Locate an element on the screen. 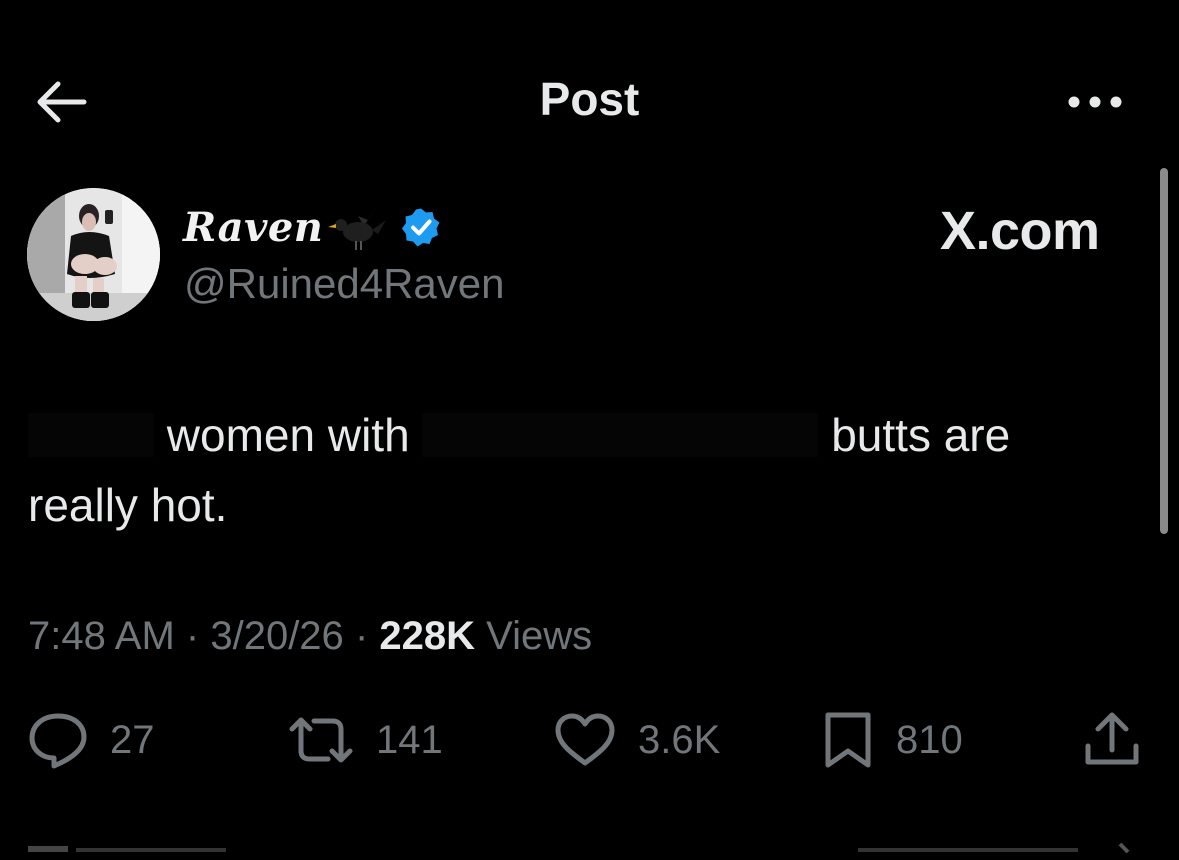 The image size is (1179, 860). arrow-left-icon is located at coordinates (60, 102).